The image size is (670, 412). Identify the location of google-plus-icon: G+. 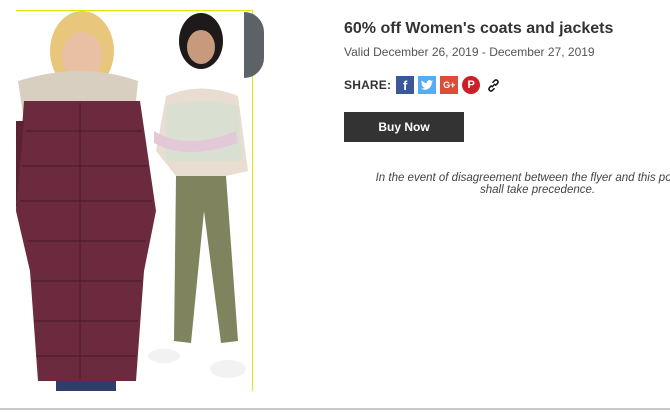
(449, 85).